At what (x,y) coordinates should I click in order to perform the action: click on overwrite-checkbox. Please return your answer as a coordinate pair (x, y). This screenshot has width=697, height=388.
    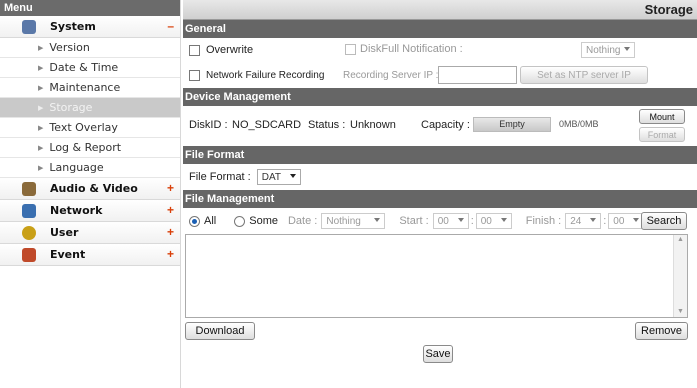
    Looking at the image, I should click on (194, 50).